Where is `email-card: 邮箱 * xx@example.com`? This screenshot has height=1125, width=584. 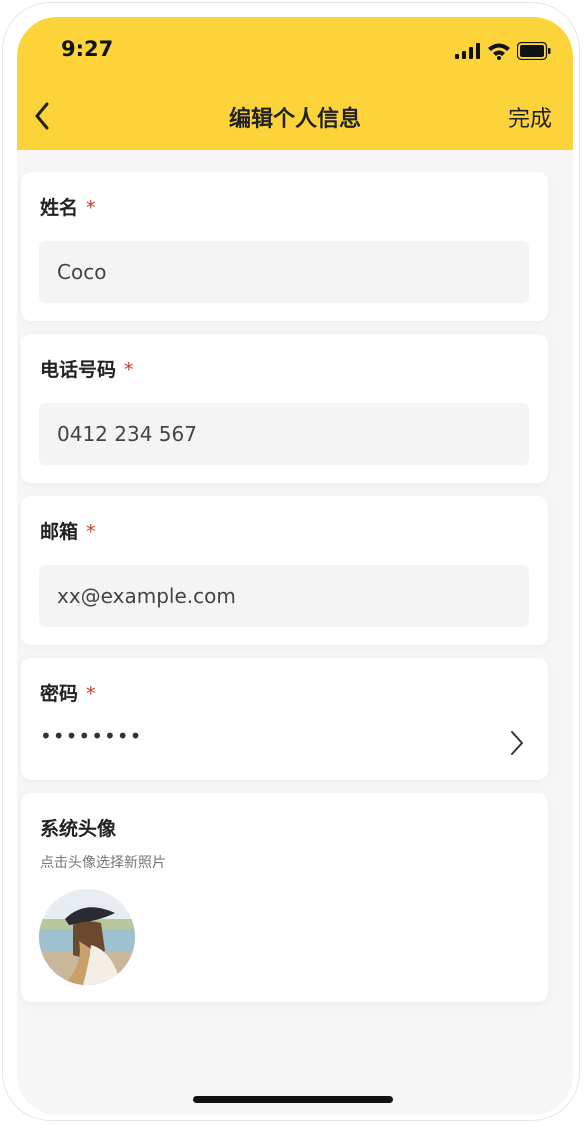 email-card: 邮箱 * xx@example.com is located at coordinates (284, 570).